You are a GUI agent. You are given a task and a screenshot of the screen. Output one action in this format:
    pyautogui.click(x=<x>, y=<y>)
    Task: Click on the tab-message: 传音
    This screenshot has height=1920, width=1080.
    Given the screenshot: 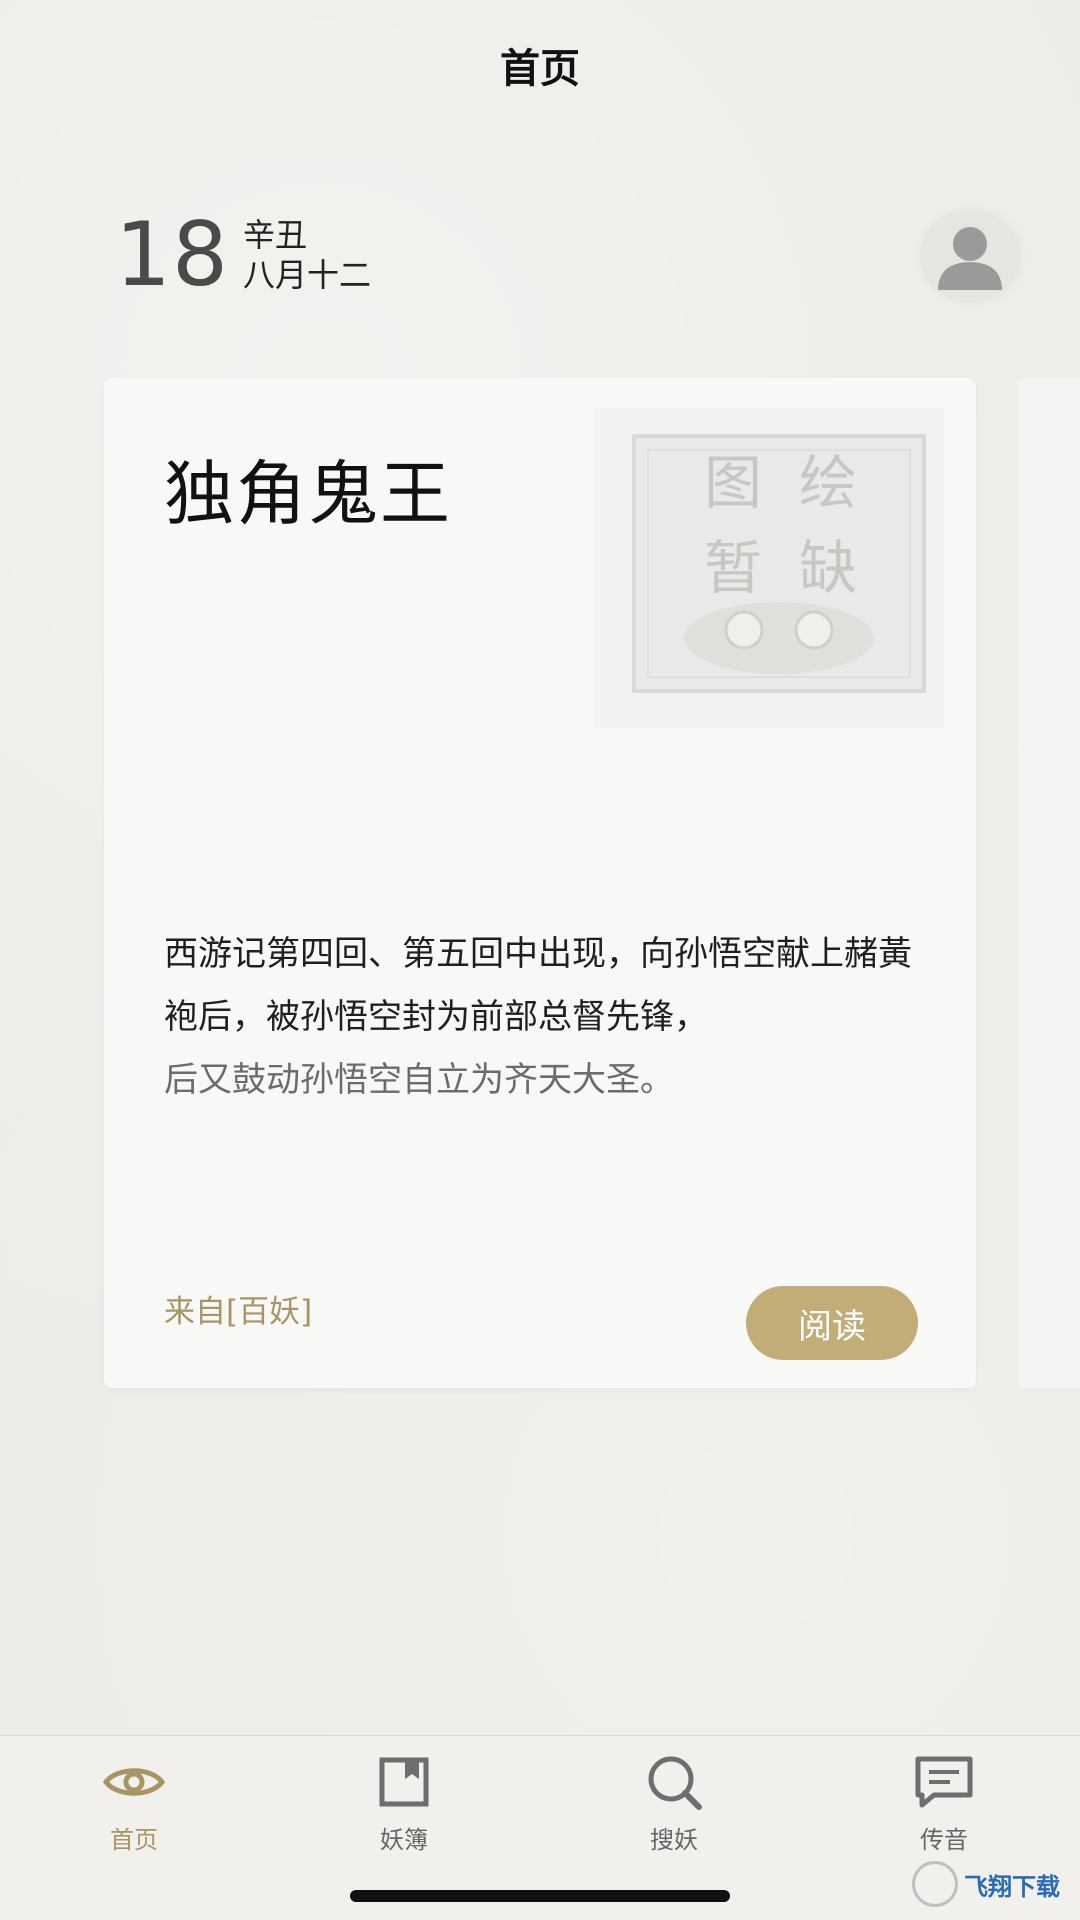 What is the action you would take?
    pyautogui.click(x=944, y=1805)
    